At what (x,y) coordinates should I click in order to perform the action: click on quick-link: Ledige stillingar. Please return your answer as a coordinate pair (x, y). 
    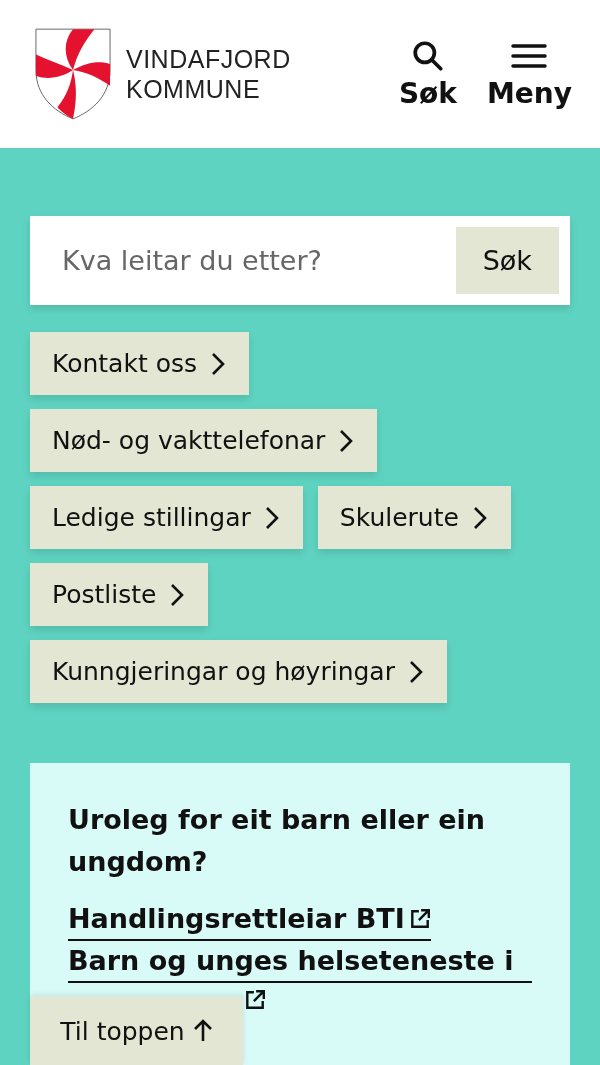
    Looking at the image, I should click on (166, 517).